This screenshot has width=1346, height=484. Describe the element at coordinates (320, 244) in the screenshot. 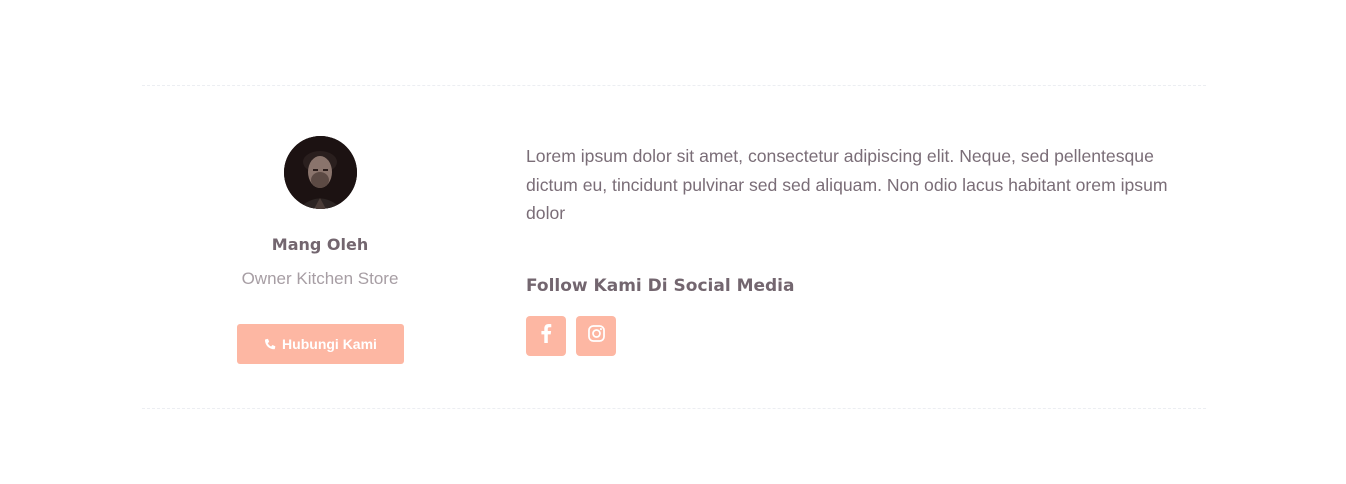

I see `author-name: Mang Oleh` at that location.